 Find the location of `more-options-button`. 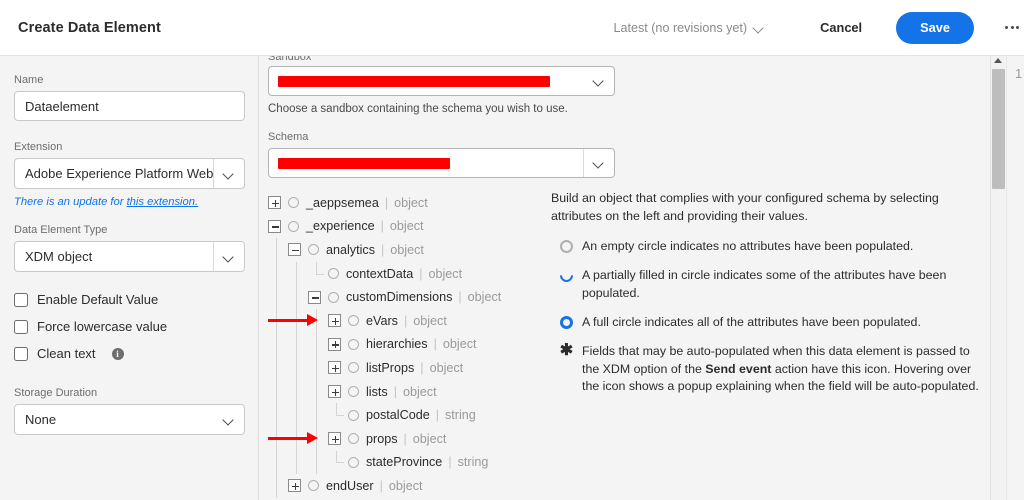

more-options-button is located at coordinates (1012, 28).